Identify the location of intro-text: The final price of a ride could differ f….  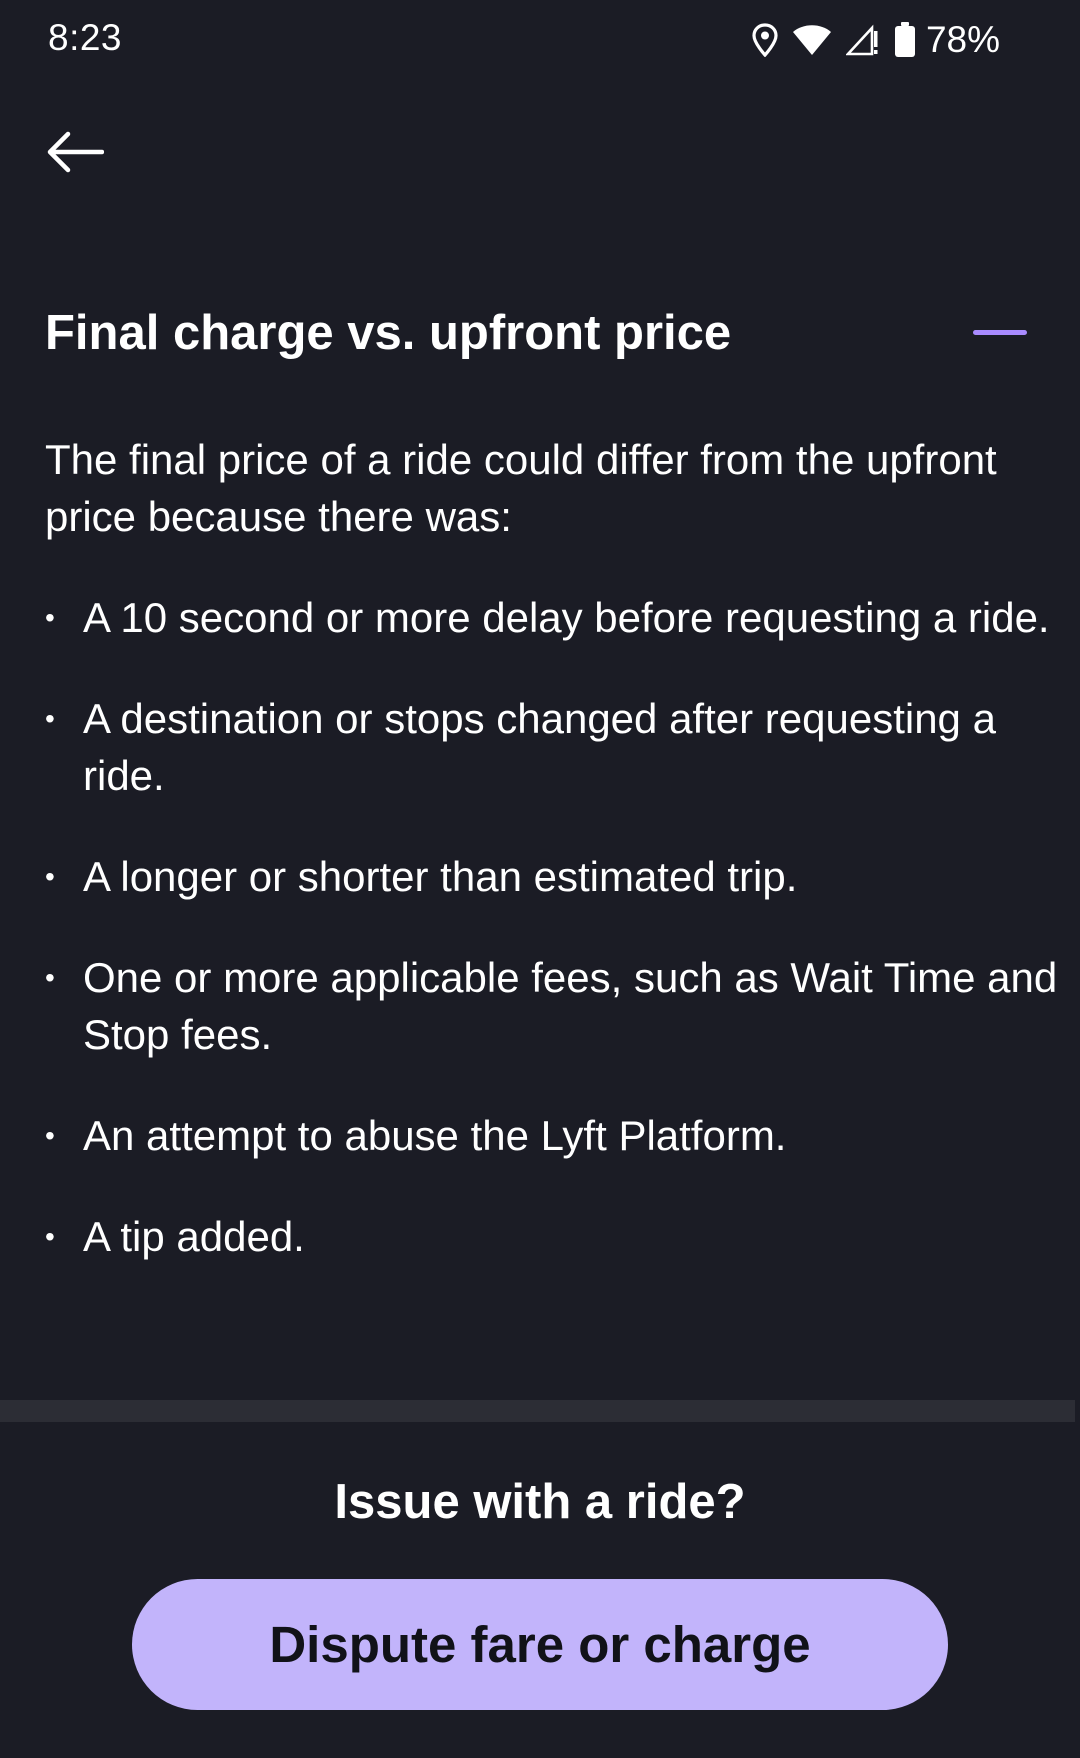
(521, 488).